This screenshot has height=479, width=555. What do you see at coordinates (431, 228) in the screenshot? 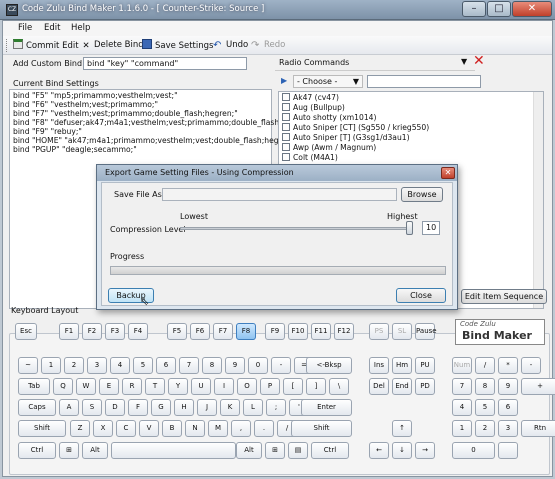
I see `compression-level-input: 10` at bounding box center [431, 228].